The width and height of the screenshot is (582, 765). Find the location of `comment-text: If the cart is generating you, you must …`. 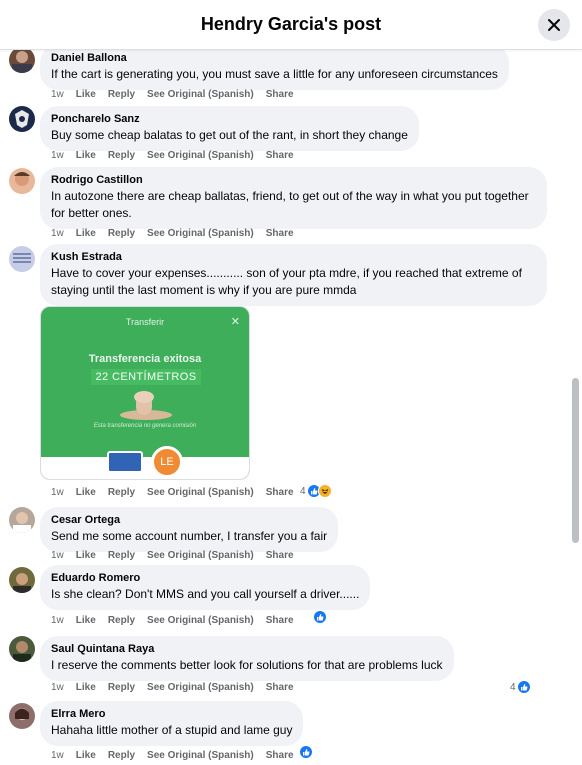

comment-text: If the cart is generating you, you must … is located at coordinates (274, 74).